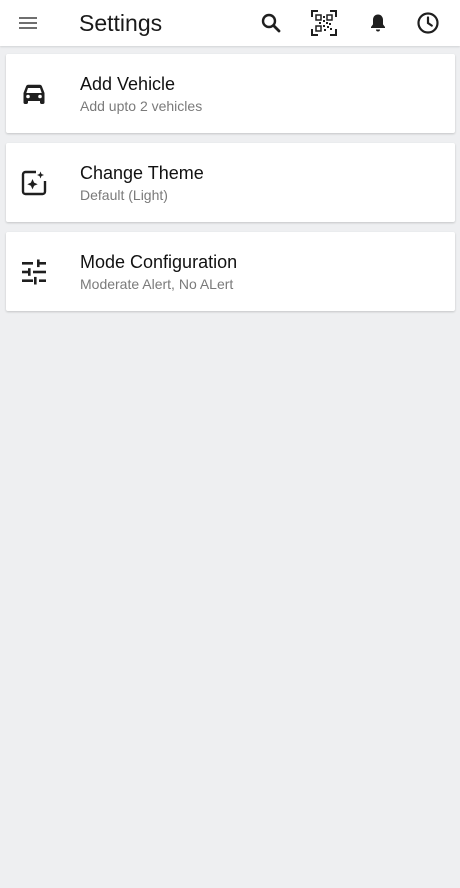 The image size is (460, 888). What do you see at coordinates (324, 23) in the screenshot?
I see `qr-code-icon` at bounding box center [324, 23].